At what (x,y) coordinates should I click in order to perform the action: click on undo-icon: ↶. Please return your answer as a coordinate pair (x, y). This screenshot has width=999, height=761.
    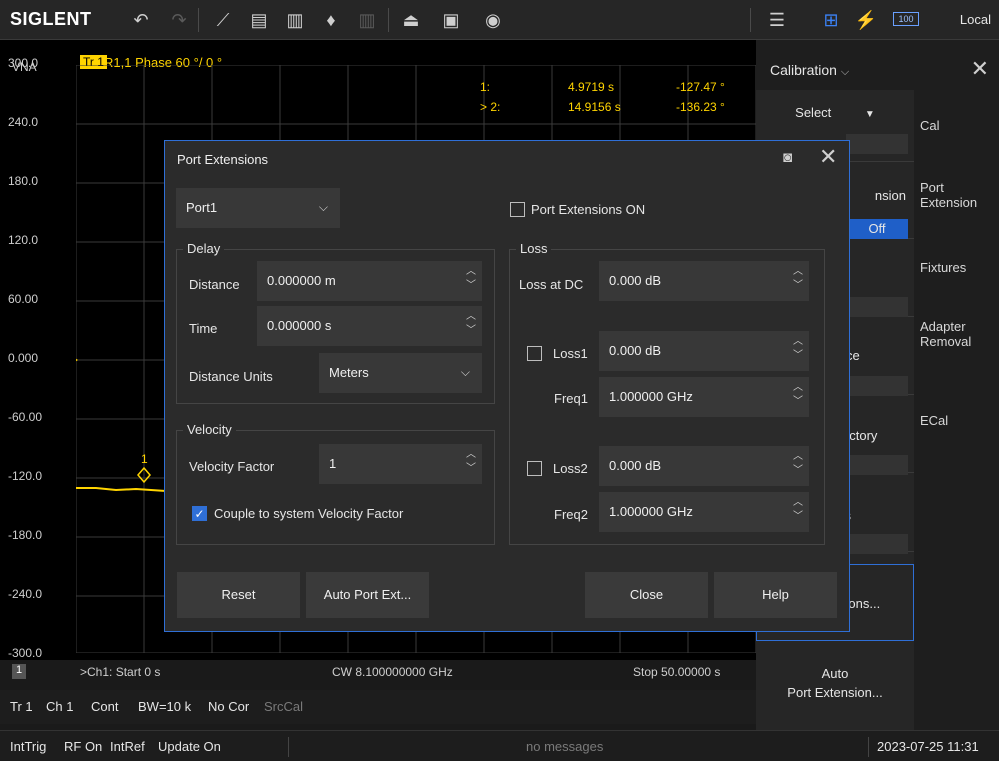
    Looking at the image, I should click on (141, 20).